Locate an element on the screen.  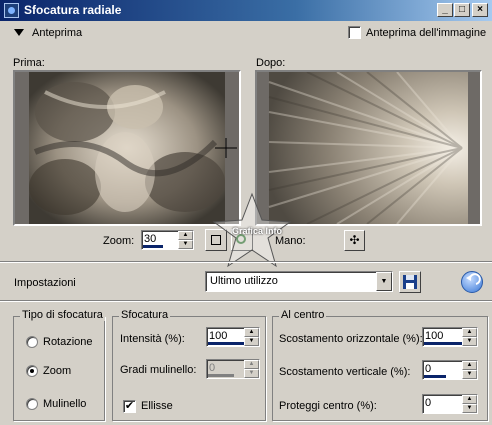
v-offset-level-bar is located at coordinates (435, 376).